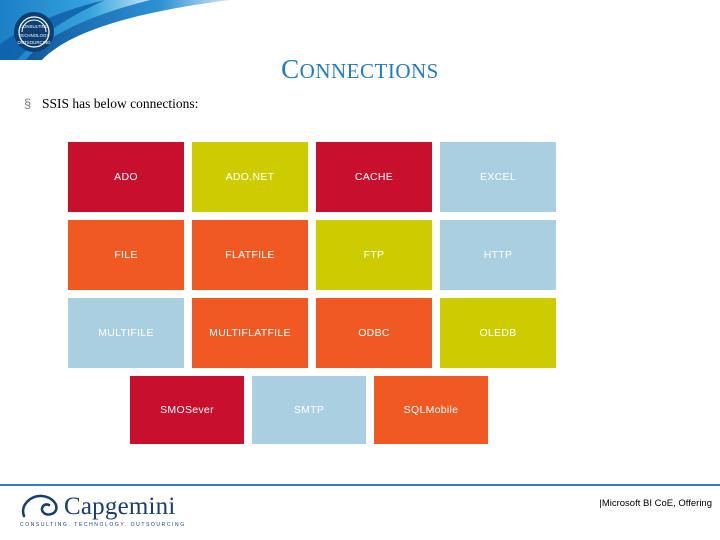 The image size is (720, 540). Describe the element at coordinates (655, 503) in the screenshot. I see `footer-note: |Microsoft BI CoE, Offering` at that location.